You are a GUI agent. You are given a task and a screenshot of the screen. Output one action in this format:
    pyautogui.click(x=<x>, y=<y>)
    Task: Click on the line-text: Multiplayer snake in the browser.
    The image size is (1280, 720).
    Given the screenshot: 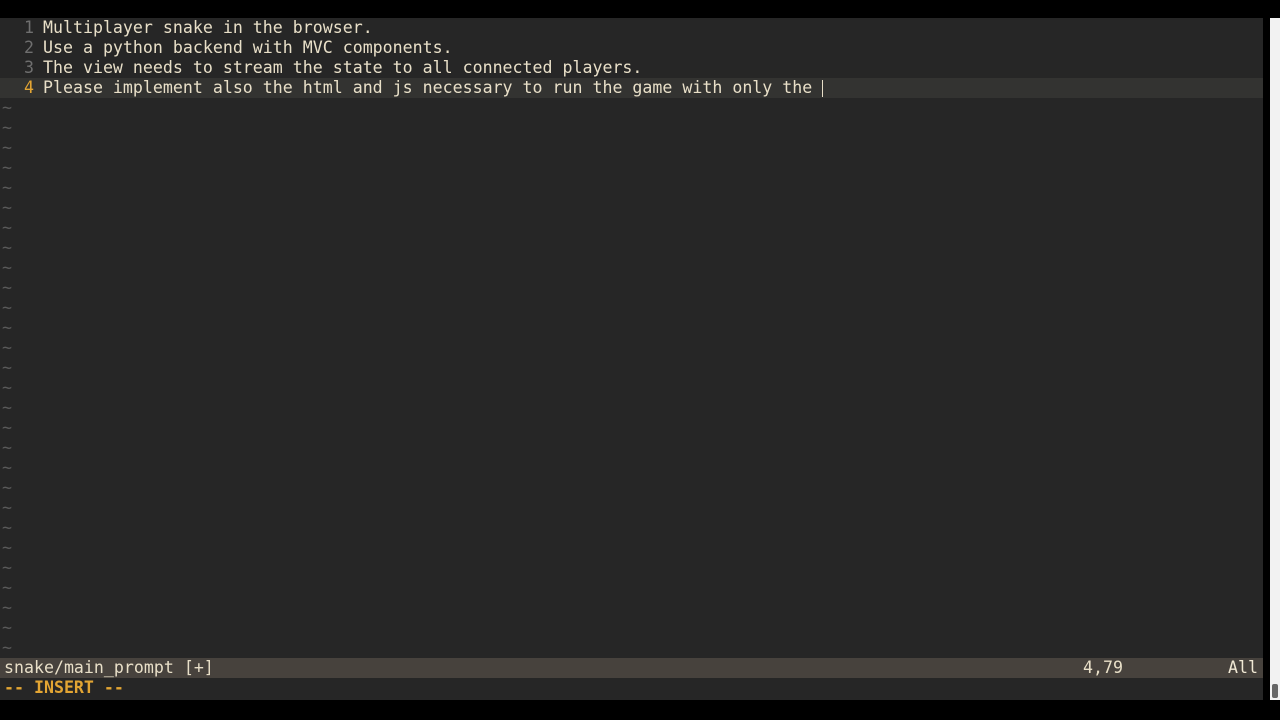 What is the action you would take?
    pyautogui.click(x=208, y=27)
    